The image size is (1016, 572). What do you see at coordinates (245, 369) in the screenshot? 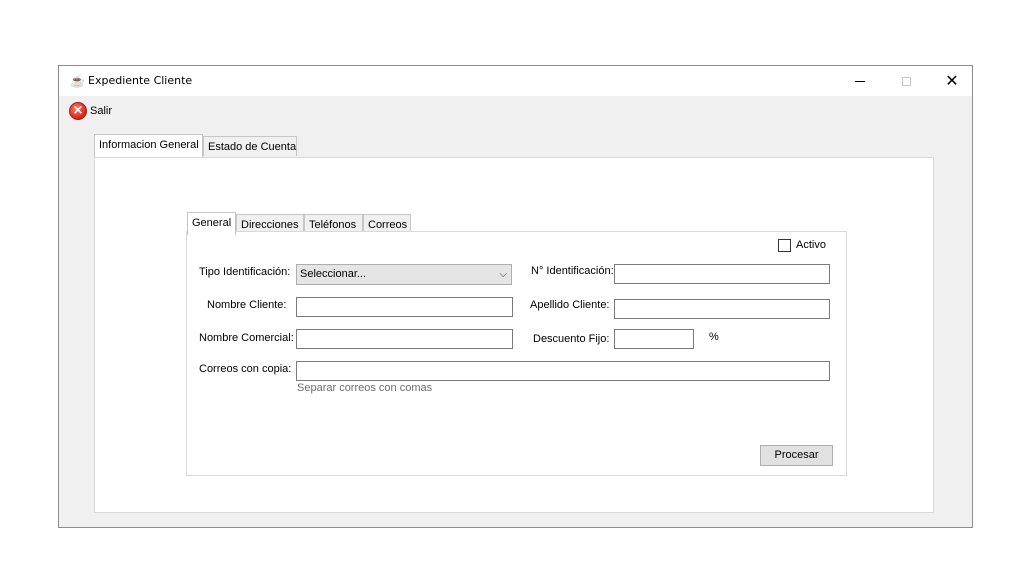
I see `correos-copia-label: Correos con copia:` at bounding box center [245, 369].